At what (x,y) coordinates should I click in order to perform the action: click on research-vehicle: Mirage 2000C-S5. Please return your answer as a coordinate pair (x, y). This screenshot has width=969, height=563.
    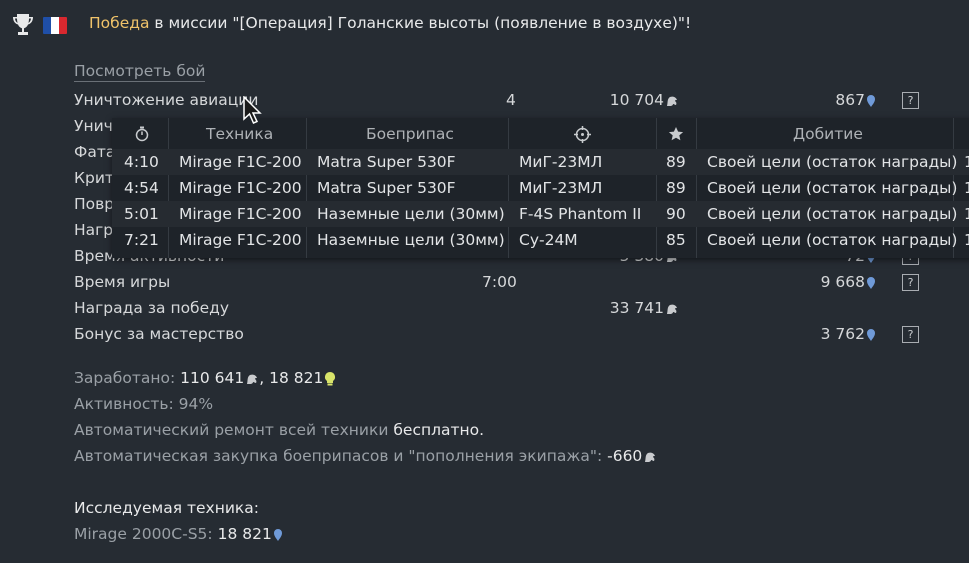
    Looking at the image, I should click on (140, 534).